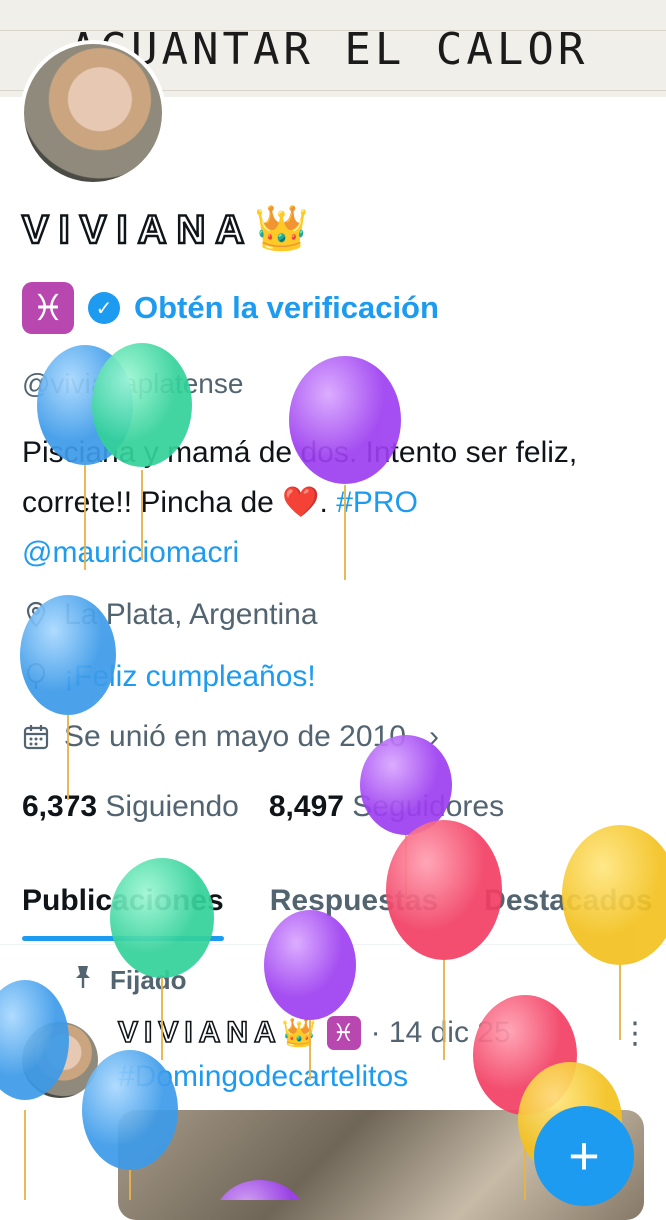  I want to click on bio-period: ., so click(323, 502).